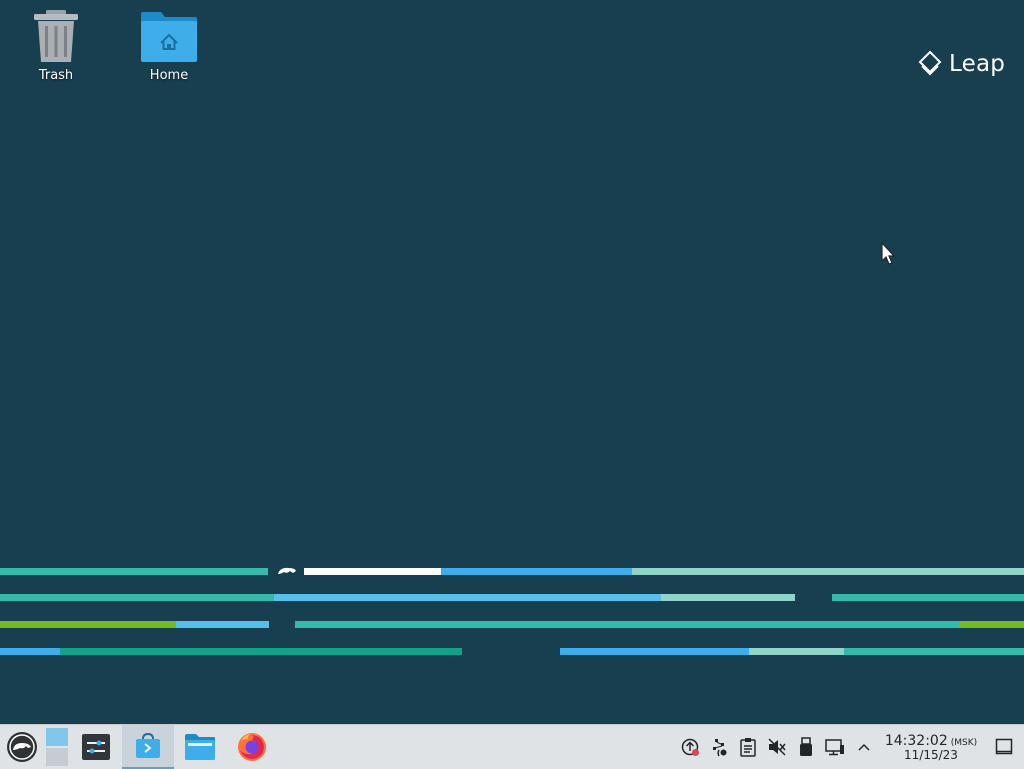 Image resolution: width=1024 pixels, height=769 pixels. I want to click on system-tray: 14:32:02 (MSK) 11/15/23, so click(849, 747).